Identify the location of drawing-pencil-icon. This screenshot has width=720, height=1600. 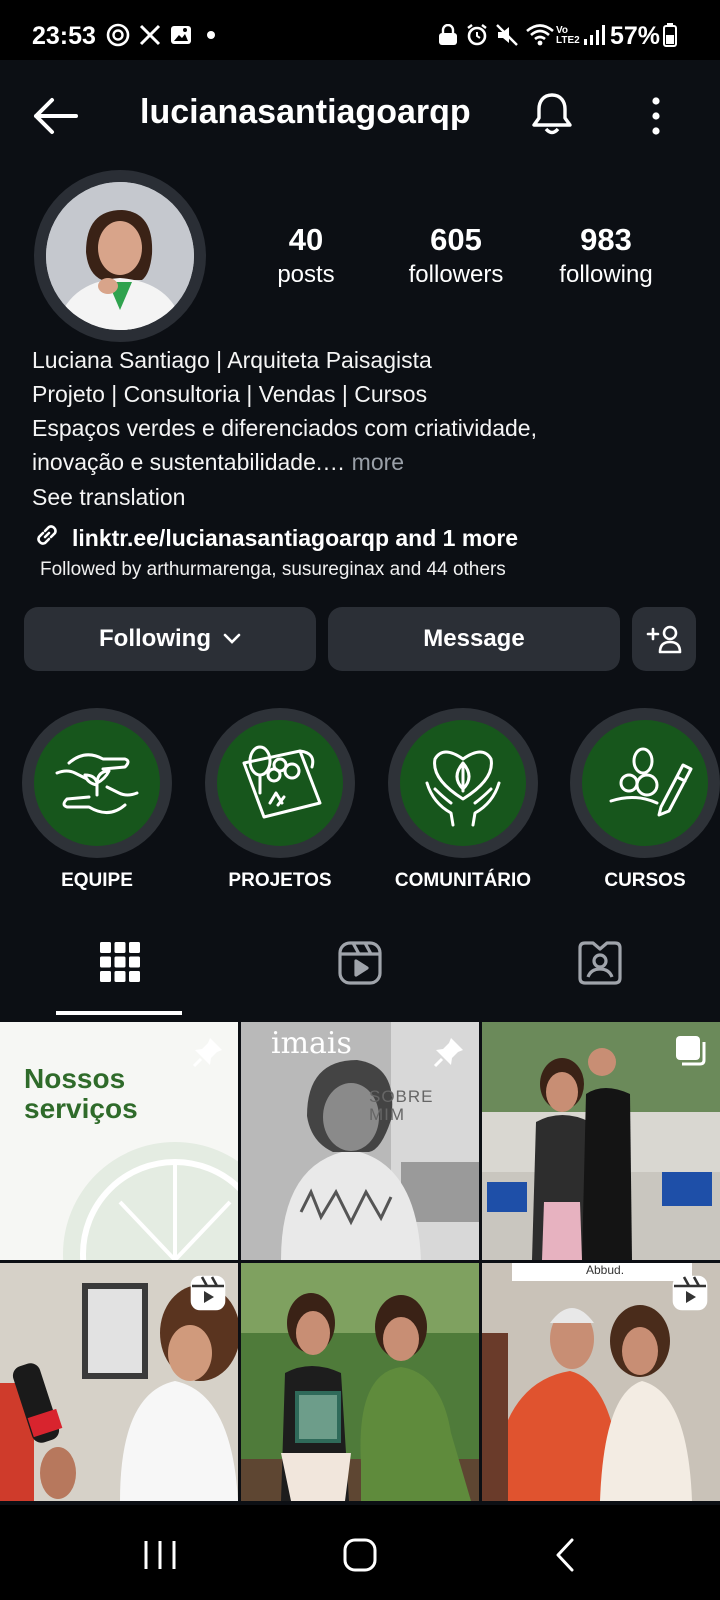
(645, 783).